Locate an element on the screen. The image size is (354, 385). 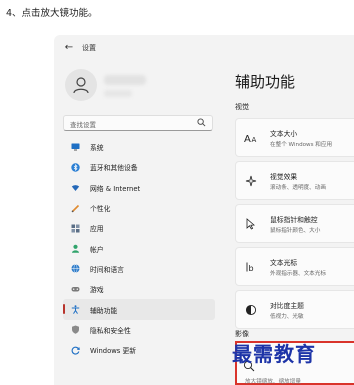
page-title: 辅助功能 is located at coordinates (265, 82).